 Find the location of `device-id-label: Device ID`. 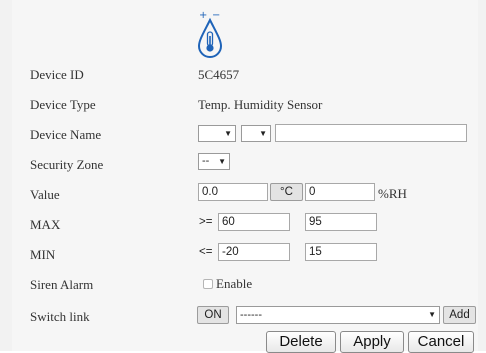

device-id-label: Device ID is located at coordinates (57, 74).